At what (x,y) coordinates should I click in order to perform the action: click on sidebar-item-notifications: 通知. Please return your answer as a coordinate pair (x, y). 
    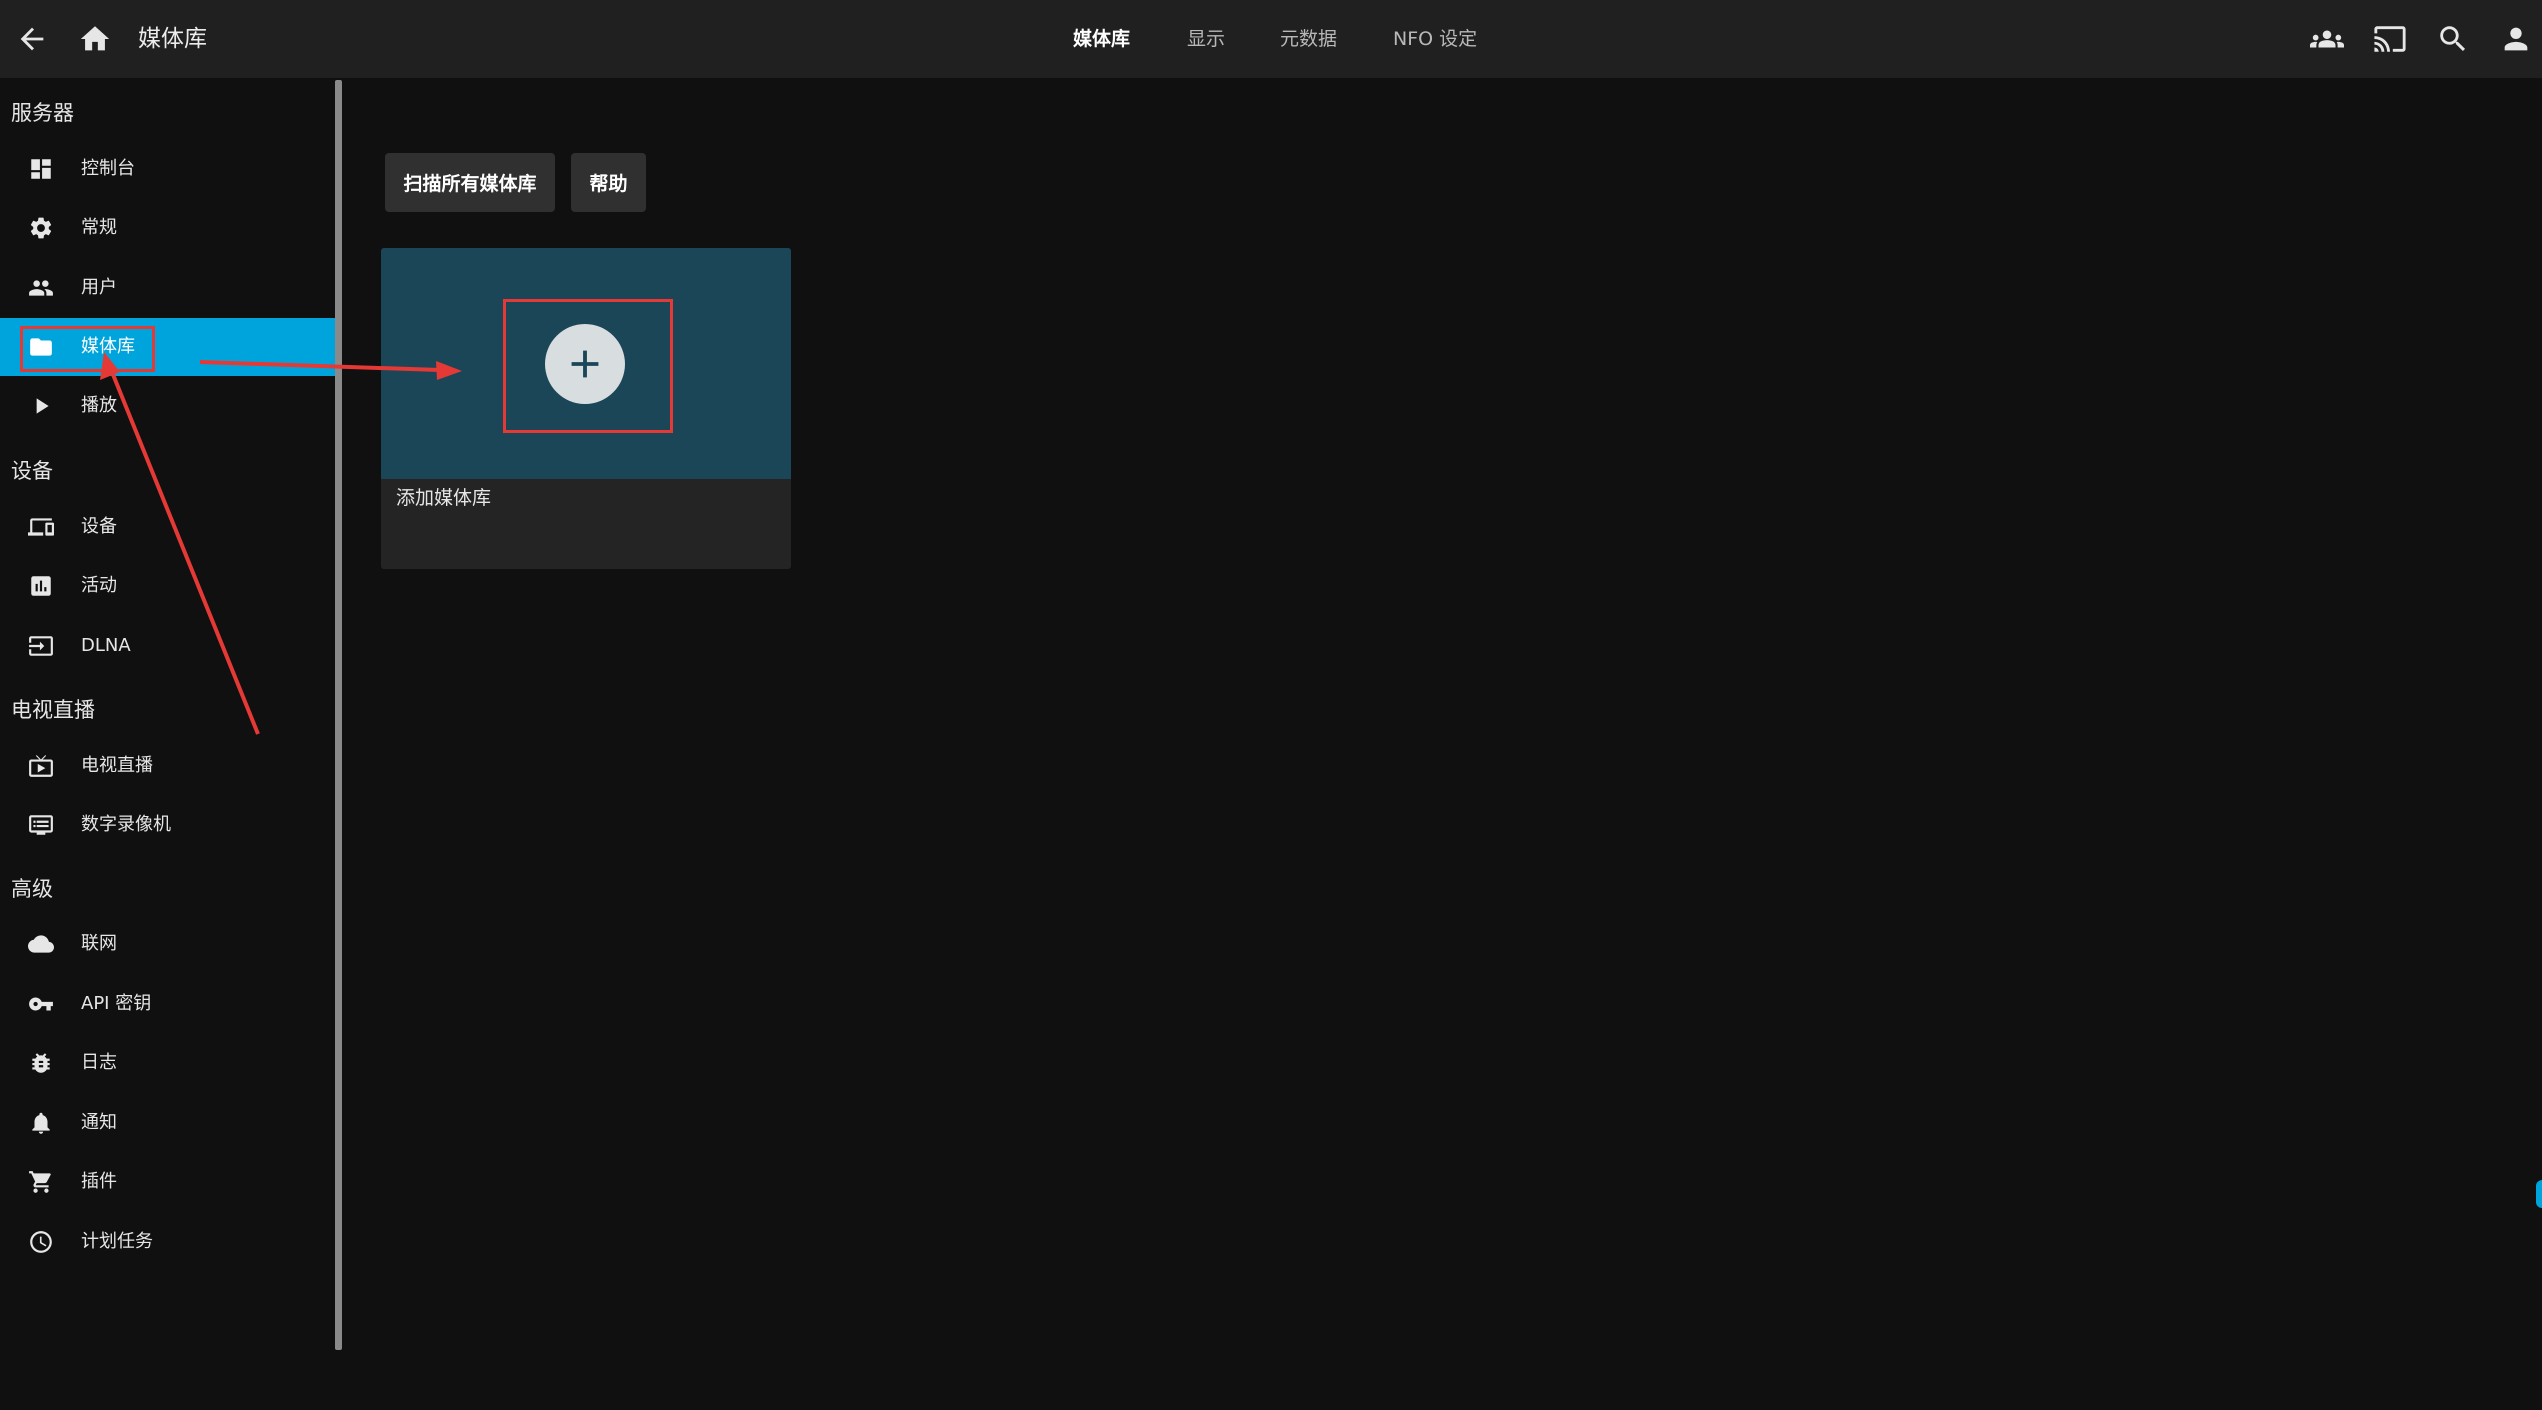
    Looking at the image, I should click on (168, 1123).